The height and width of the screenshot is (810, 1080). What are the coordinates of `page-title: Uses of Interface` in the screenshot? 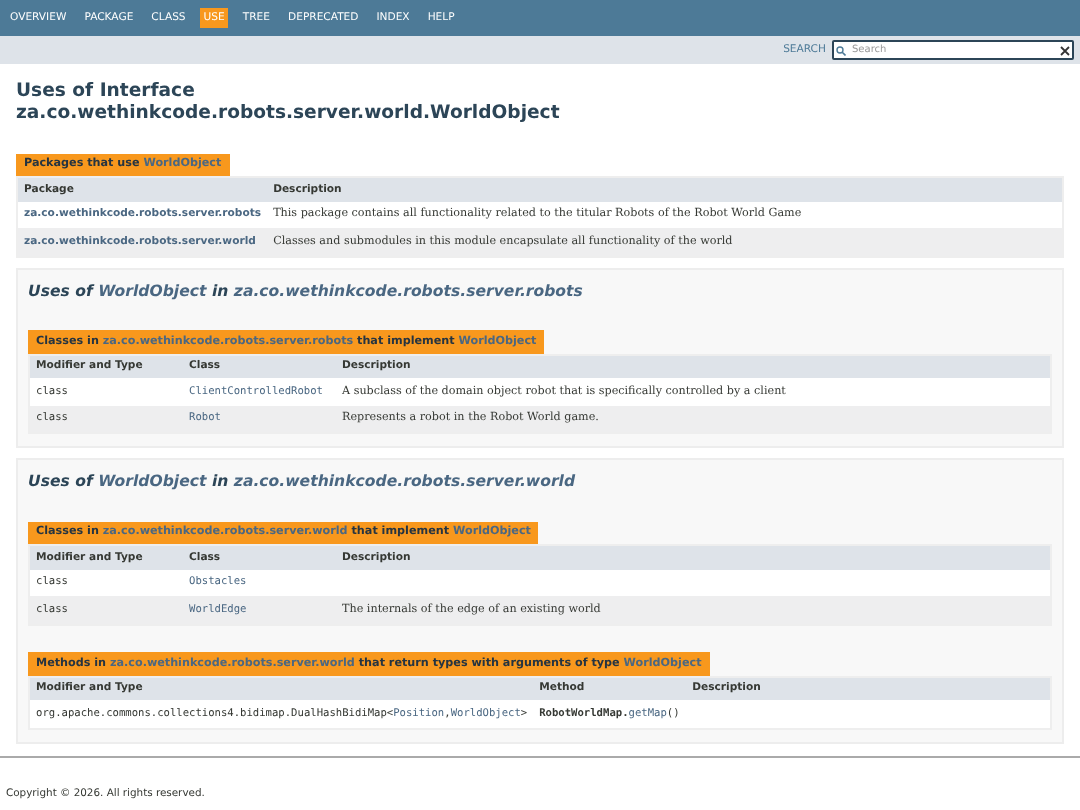 It's located at (106, 93).